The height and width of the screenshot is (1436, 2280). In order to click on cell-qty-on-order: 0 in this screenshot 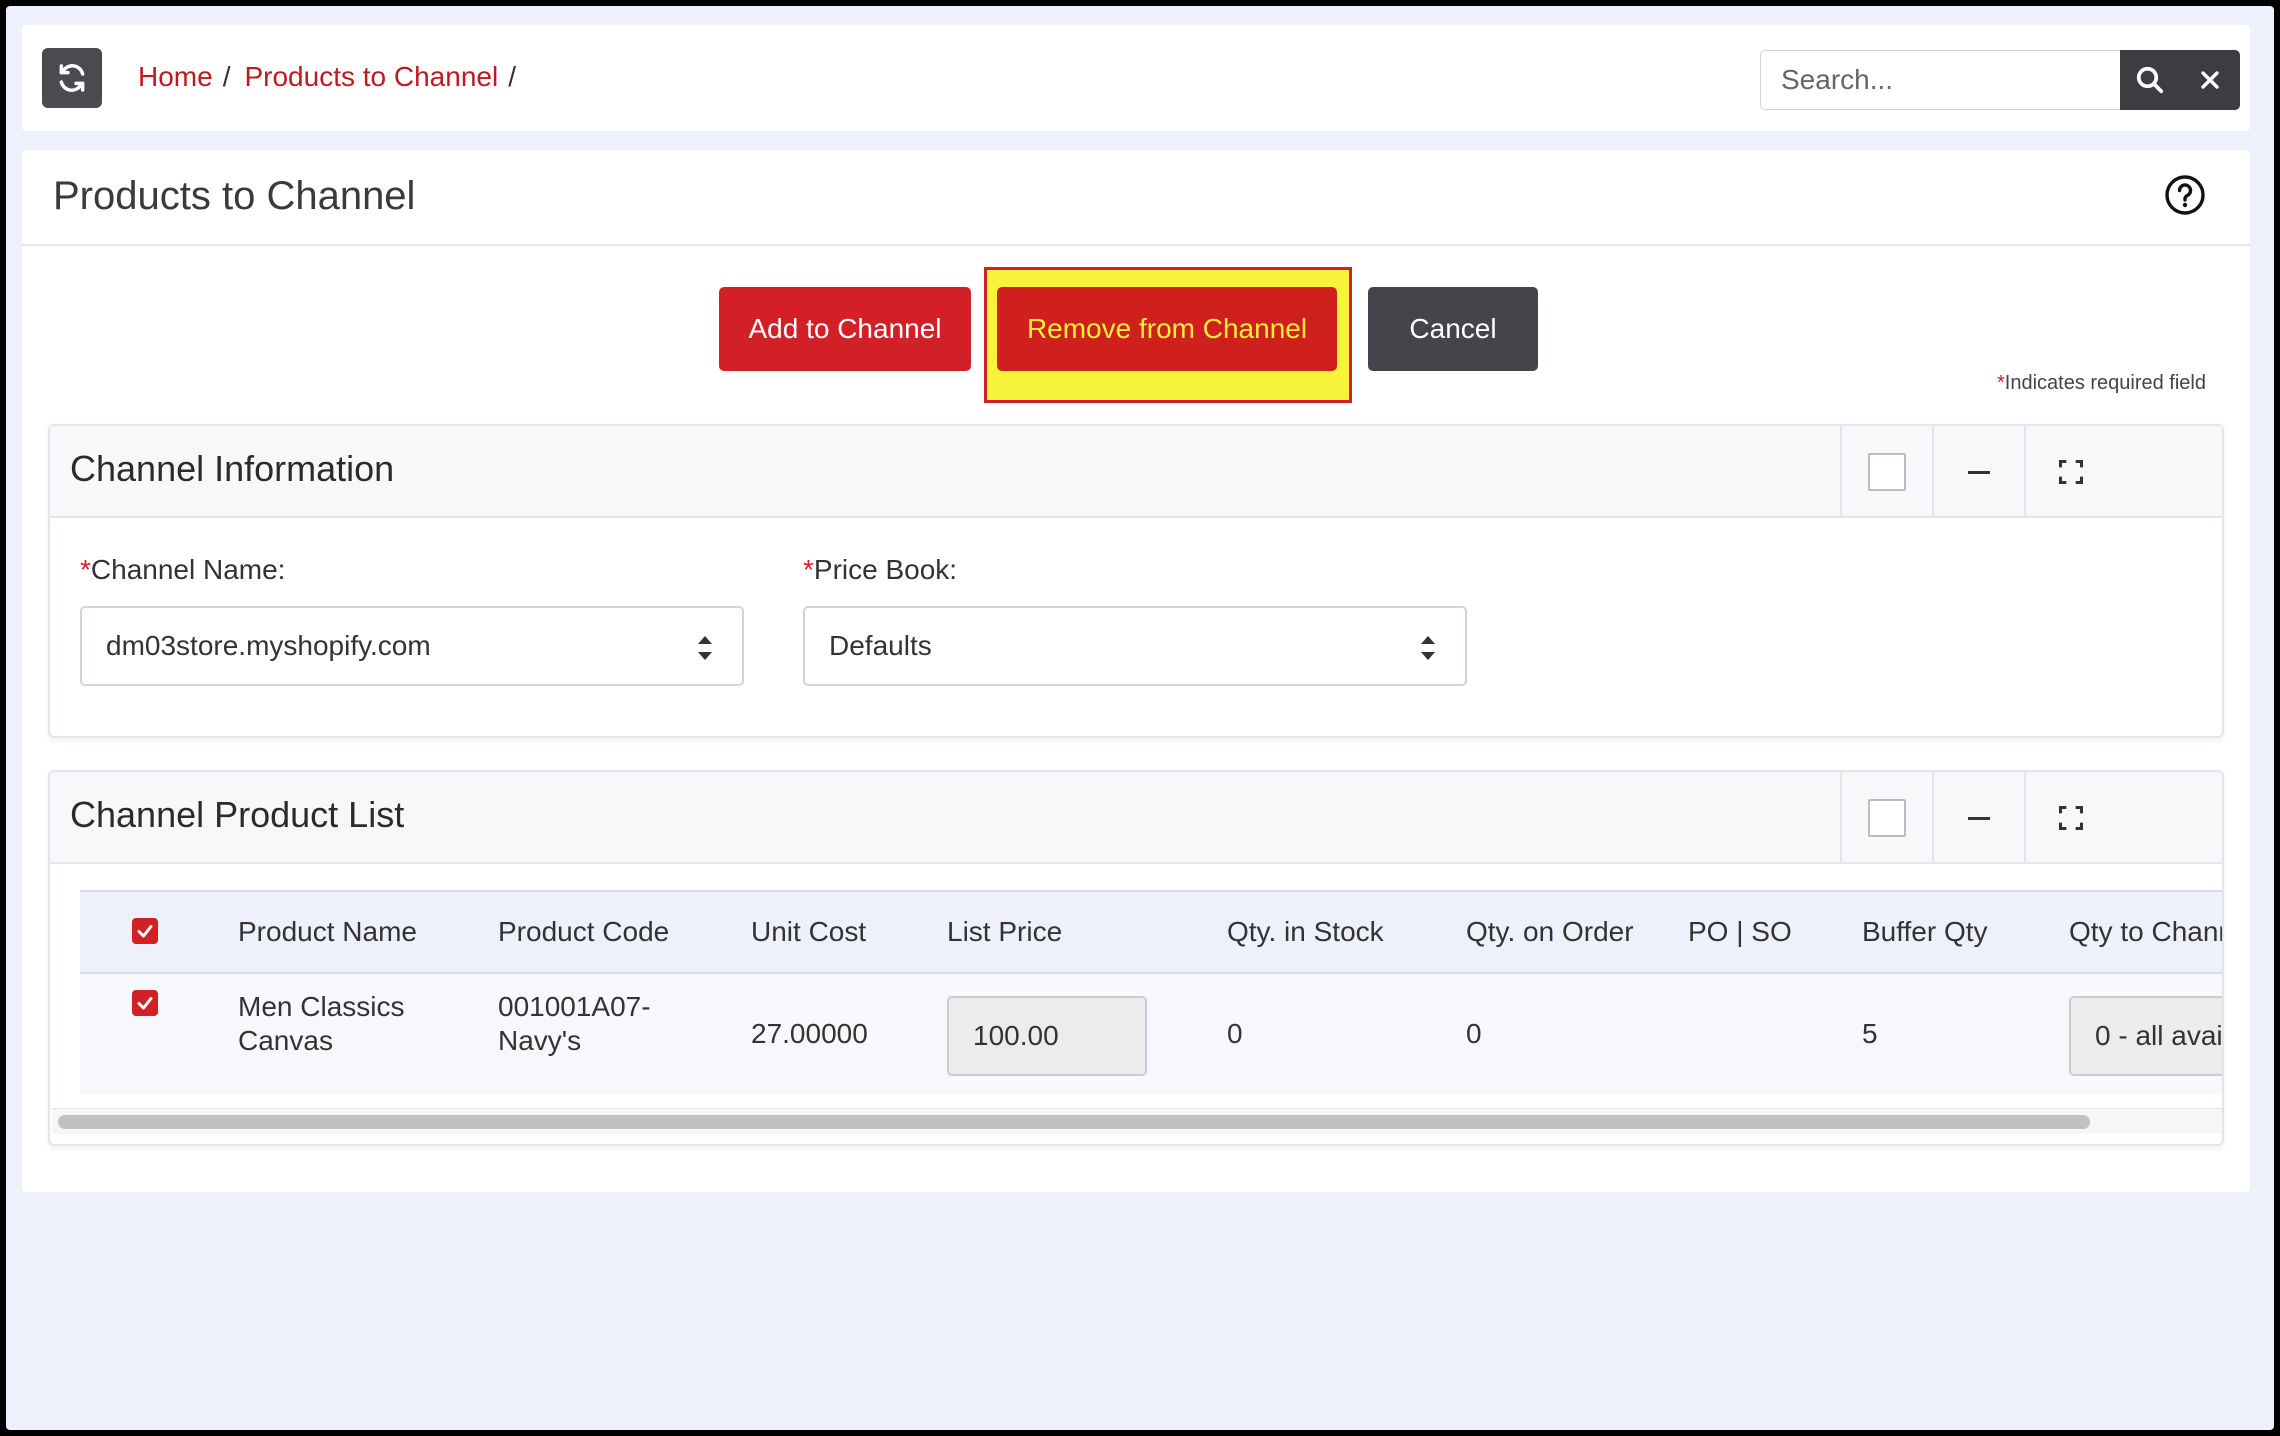, I will do `click(1474, 1033)`.